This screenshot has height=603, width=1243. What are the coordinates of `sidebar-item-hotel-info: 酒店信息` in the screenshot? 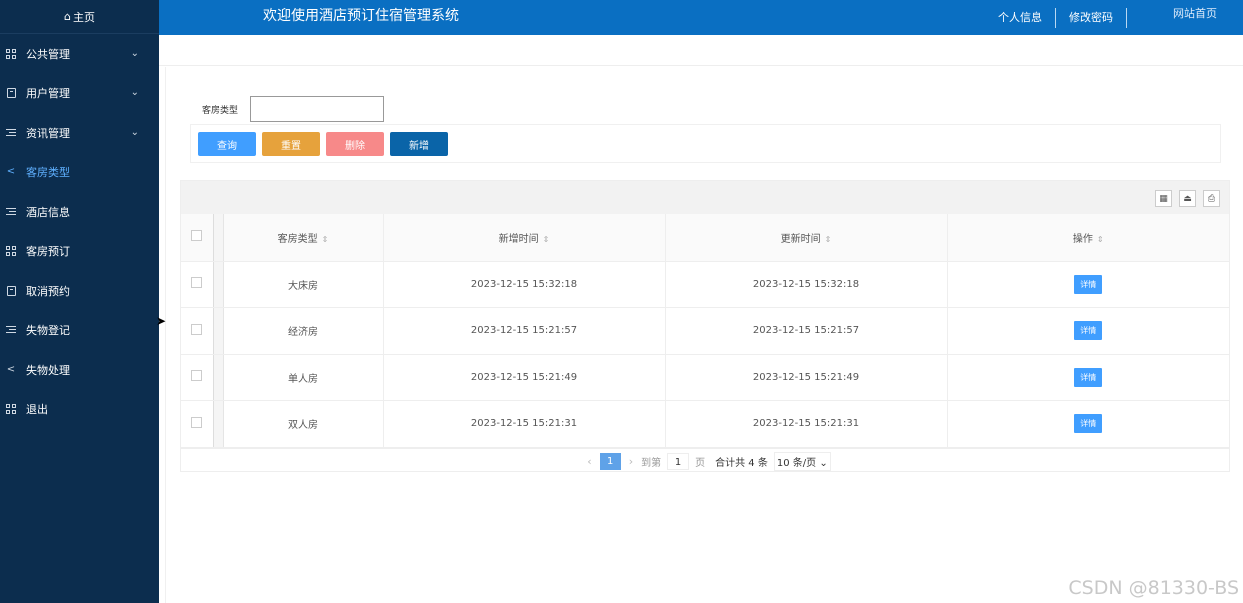 It's located at (79, 212).